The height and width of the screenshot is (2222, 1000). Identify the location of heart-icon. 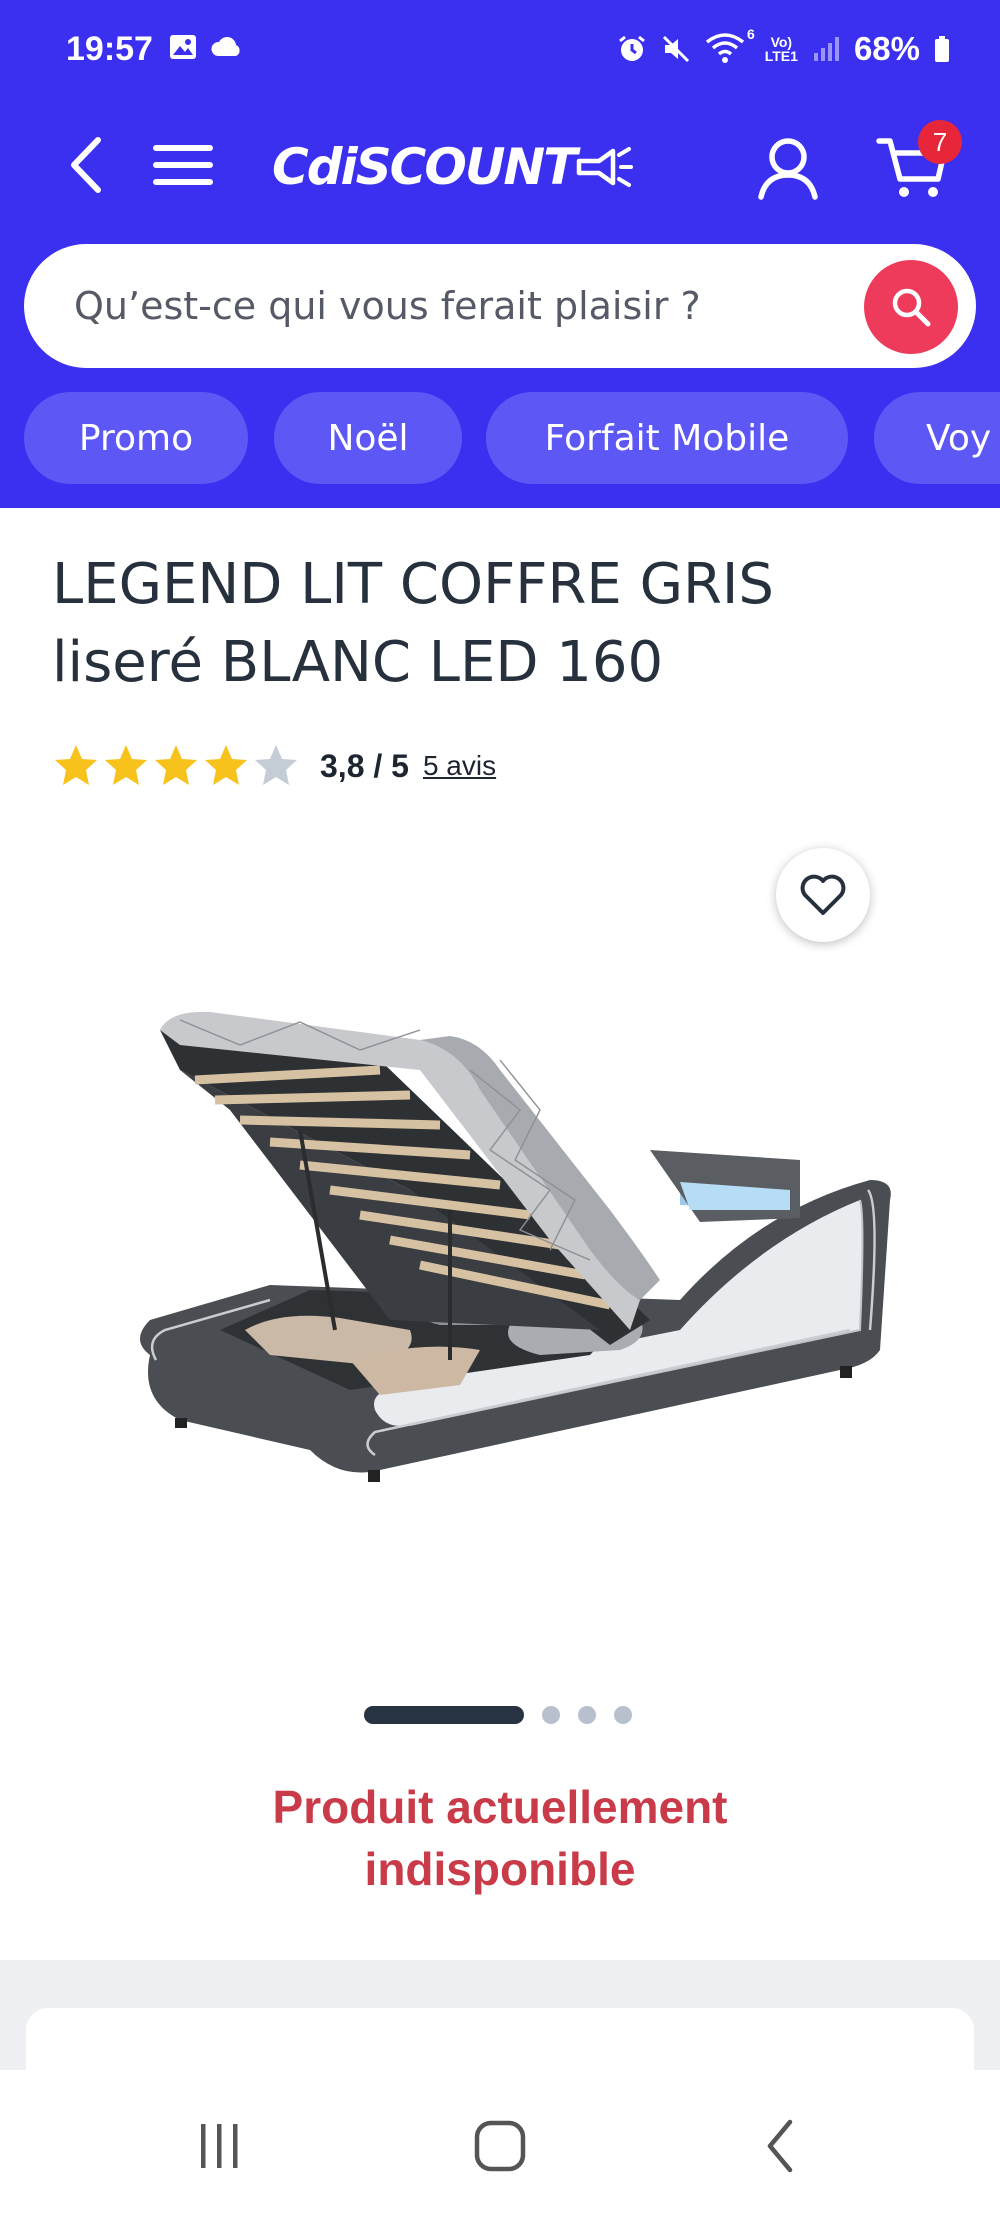
(823, 894).